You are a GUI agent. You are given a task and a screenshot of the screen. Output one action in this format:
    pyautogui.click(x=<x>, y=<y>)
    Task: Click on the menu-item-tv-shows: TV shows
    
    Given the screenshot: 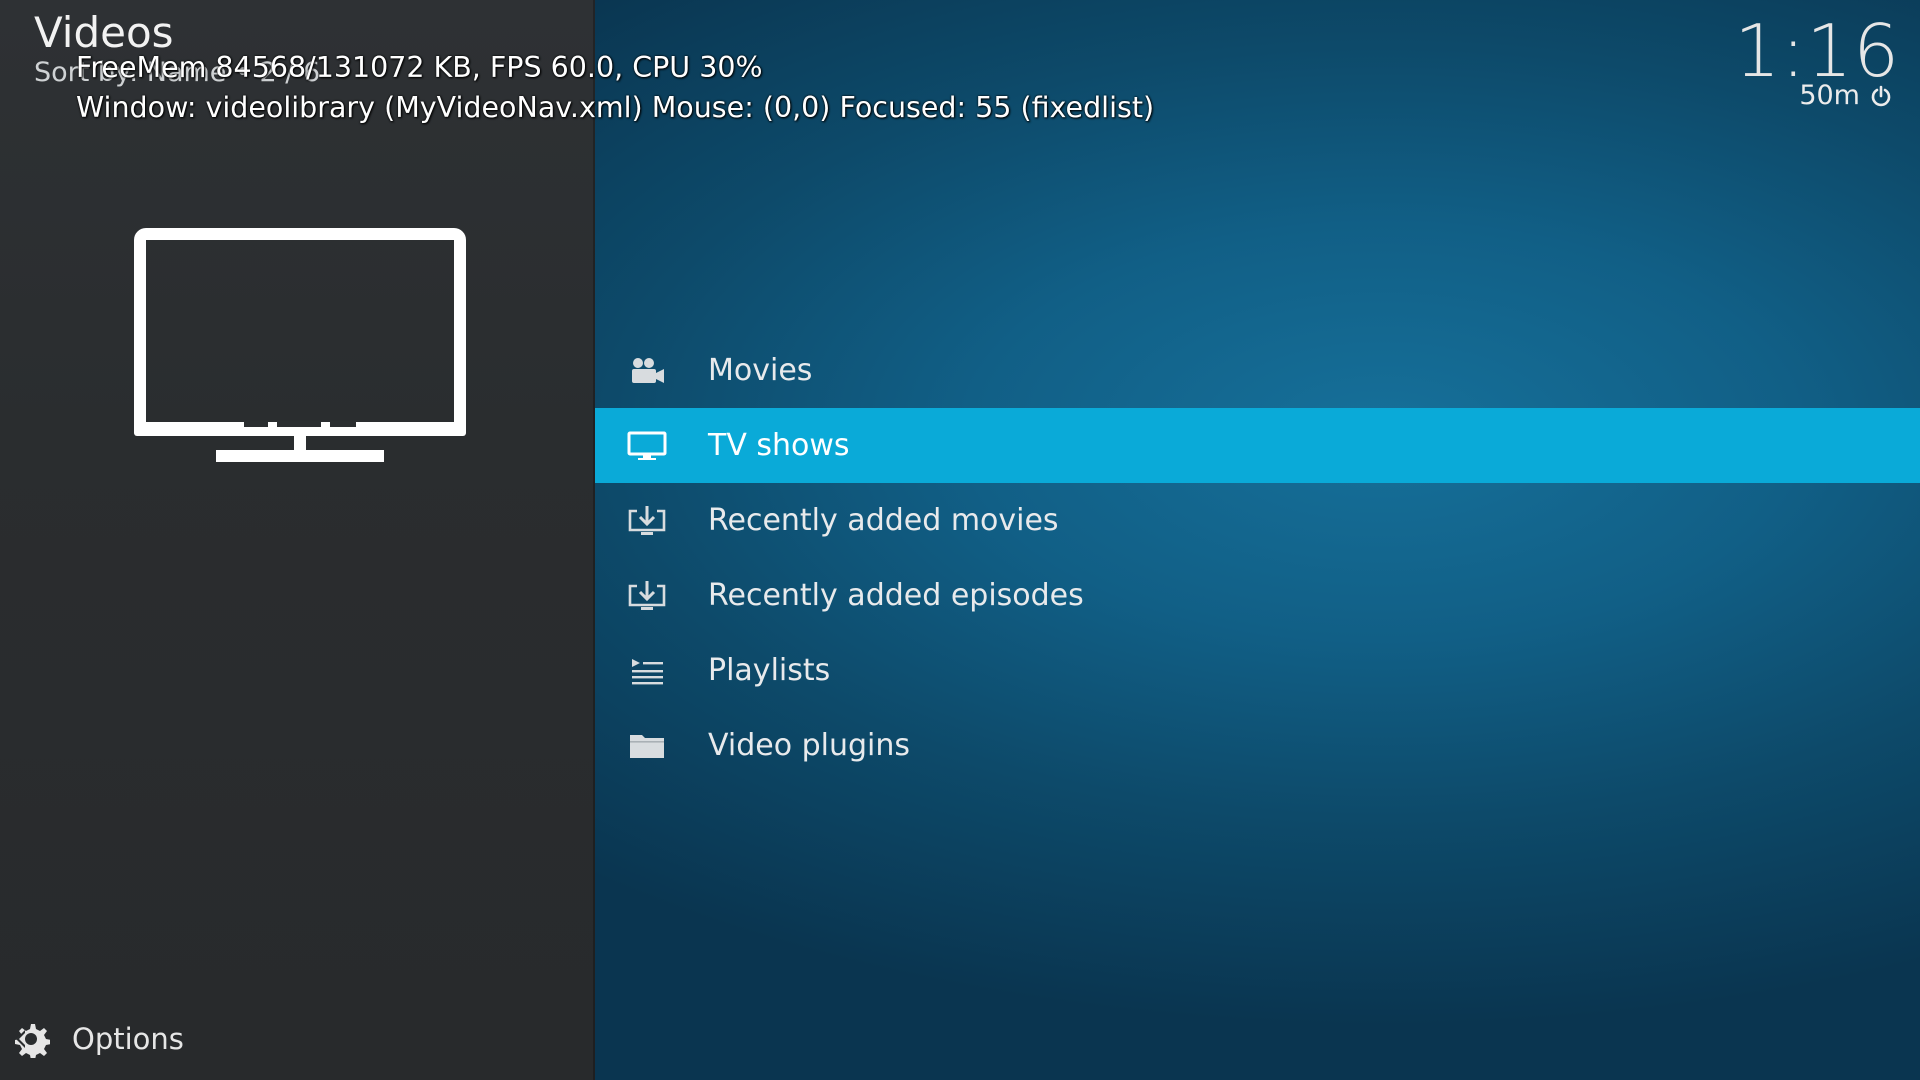 What is the action you would take?
    pyautogui.click(x=1257, y=445)
    